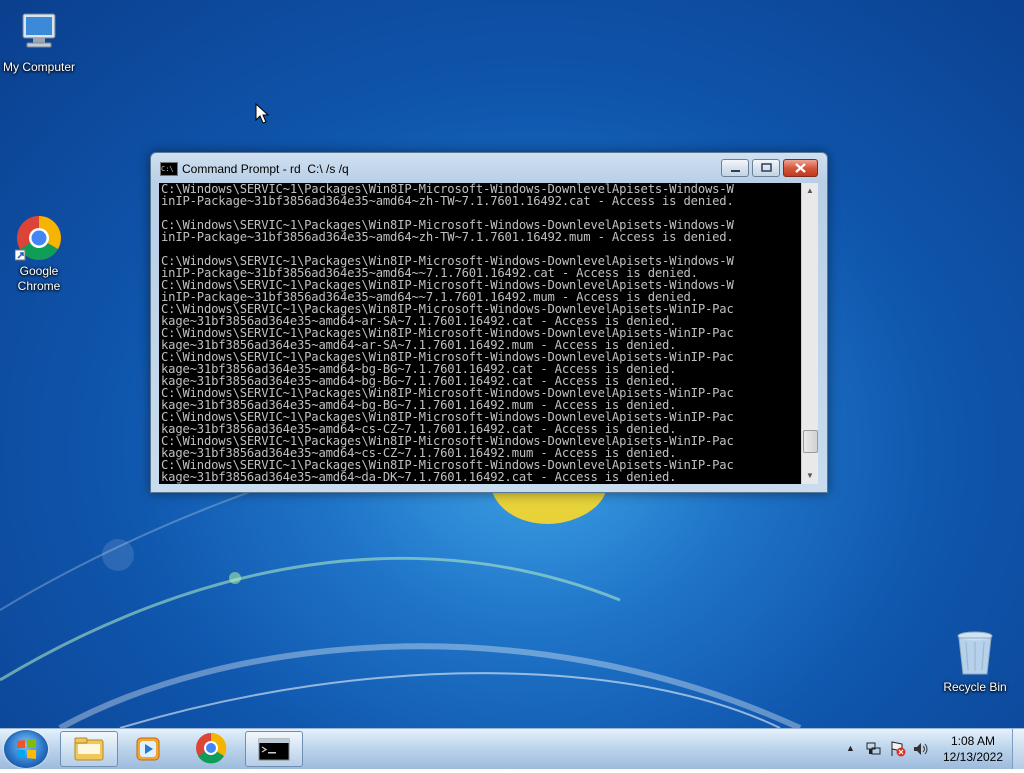  Describe the element at coordinates (810, 476) in the screenshot. I see `scroll-down-arrow-icon: ▼` at that location.